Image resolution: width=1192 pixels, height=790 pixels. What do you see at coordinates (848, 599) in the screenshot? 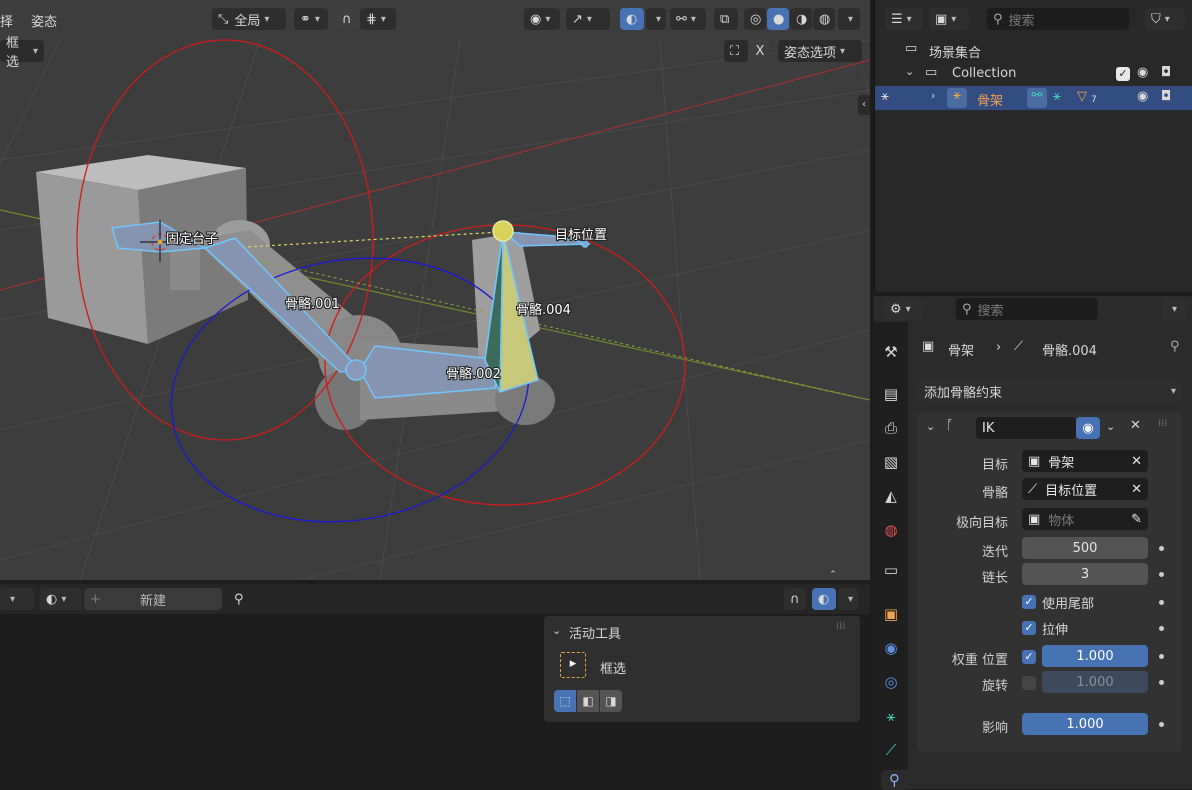
I see `overlays-dropdown-bottom: ▾` at bounding box center [848, 599].